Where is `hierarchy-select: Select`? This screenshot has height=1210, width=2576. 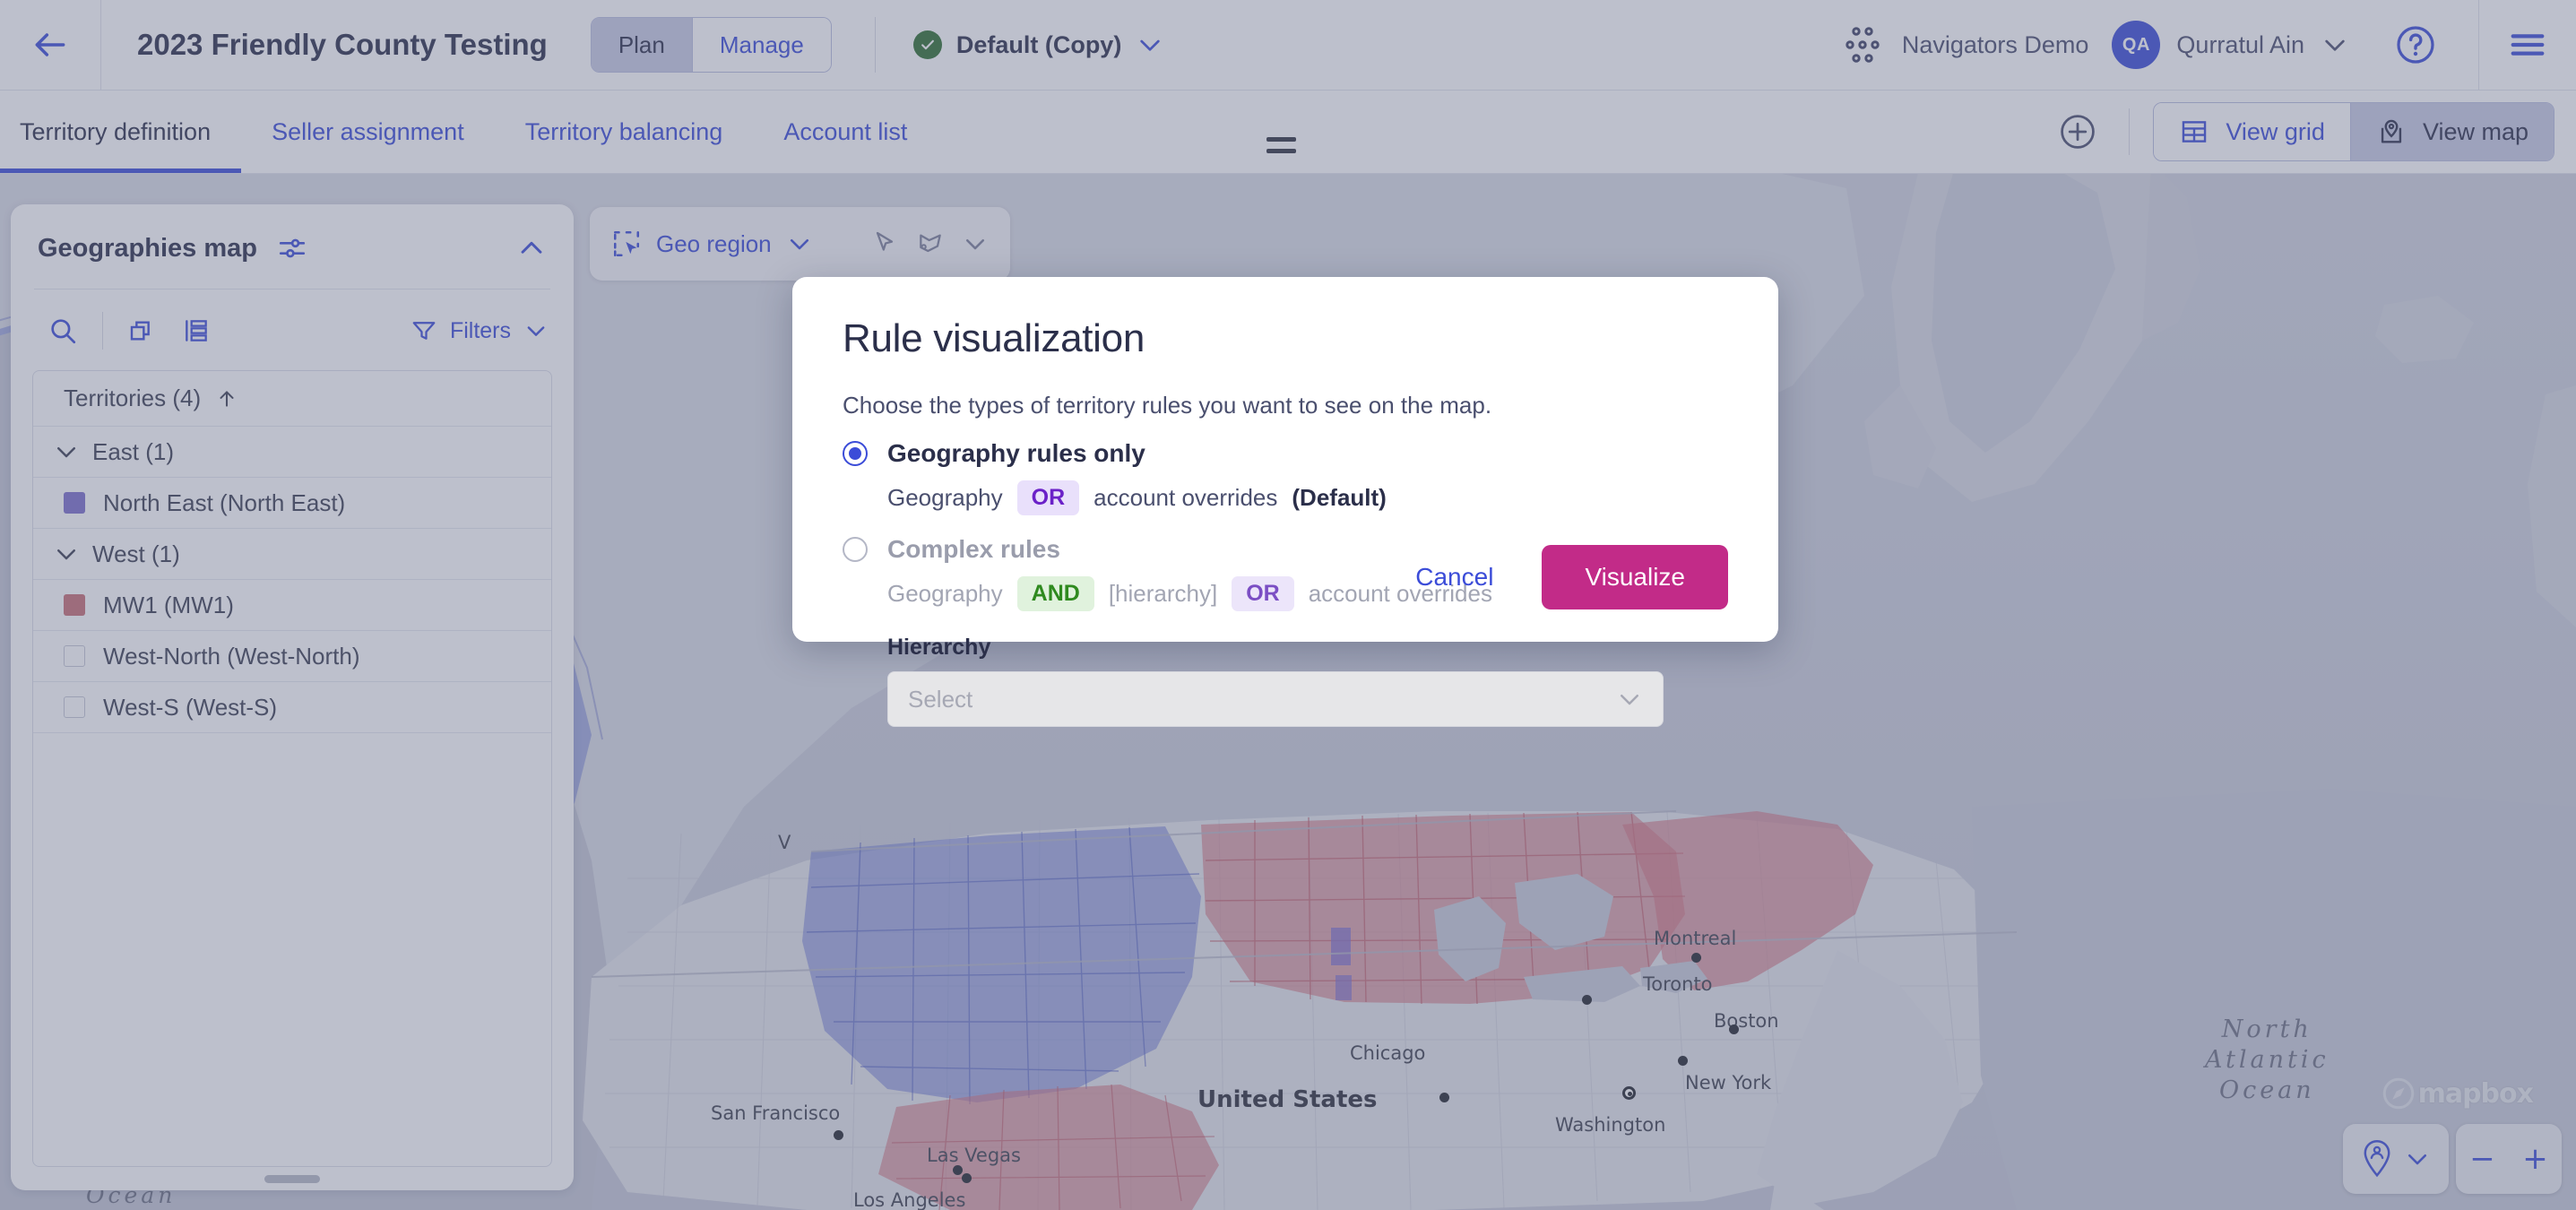 hierarchy-select: Select is located at coordinates (1275, 699).